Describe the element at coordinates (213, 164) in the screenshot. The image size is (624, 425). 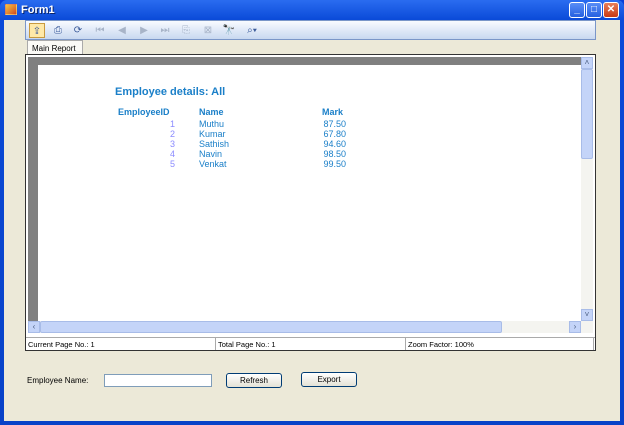
I see `name-cell: Venkat` at that location.